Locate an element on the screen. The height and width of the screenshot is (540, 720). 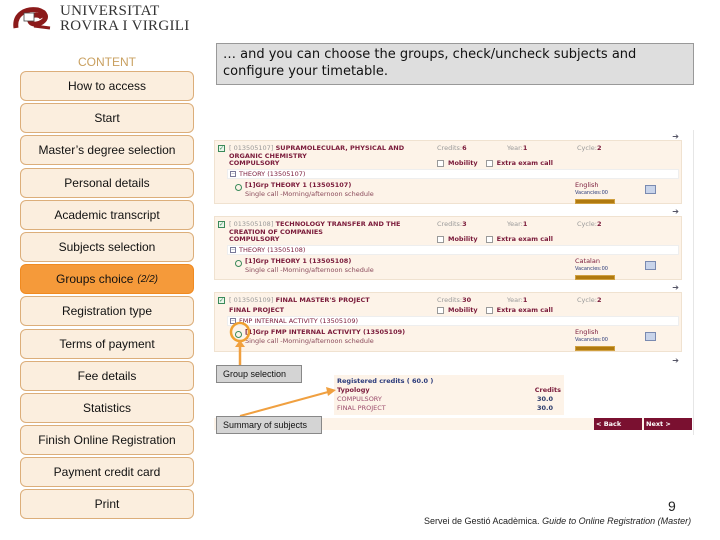
nav-personal-details: Personal details is located at coordinates (107, 182).